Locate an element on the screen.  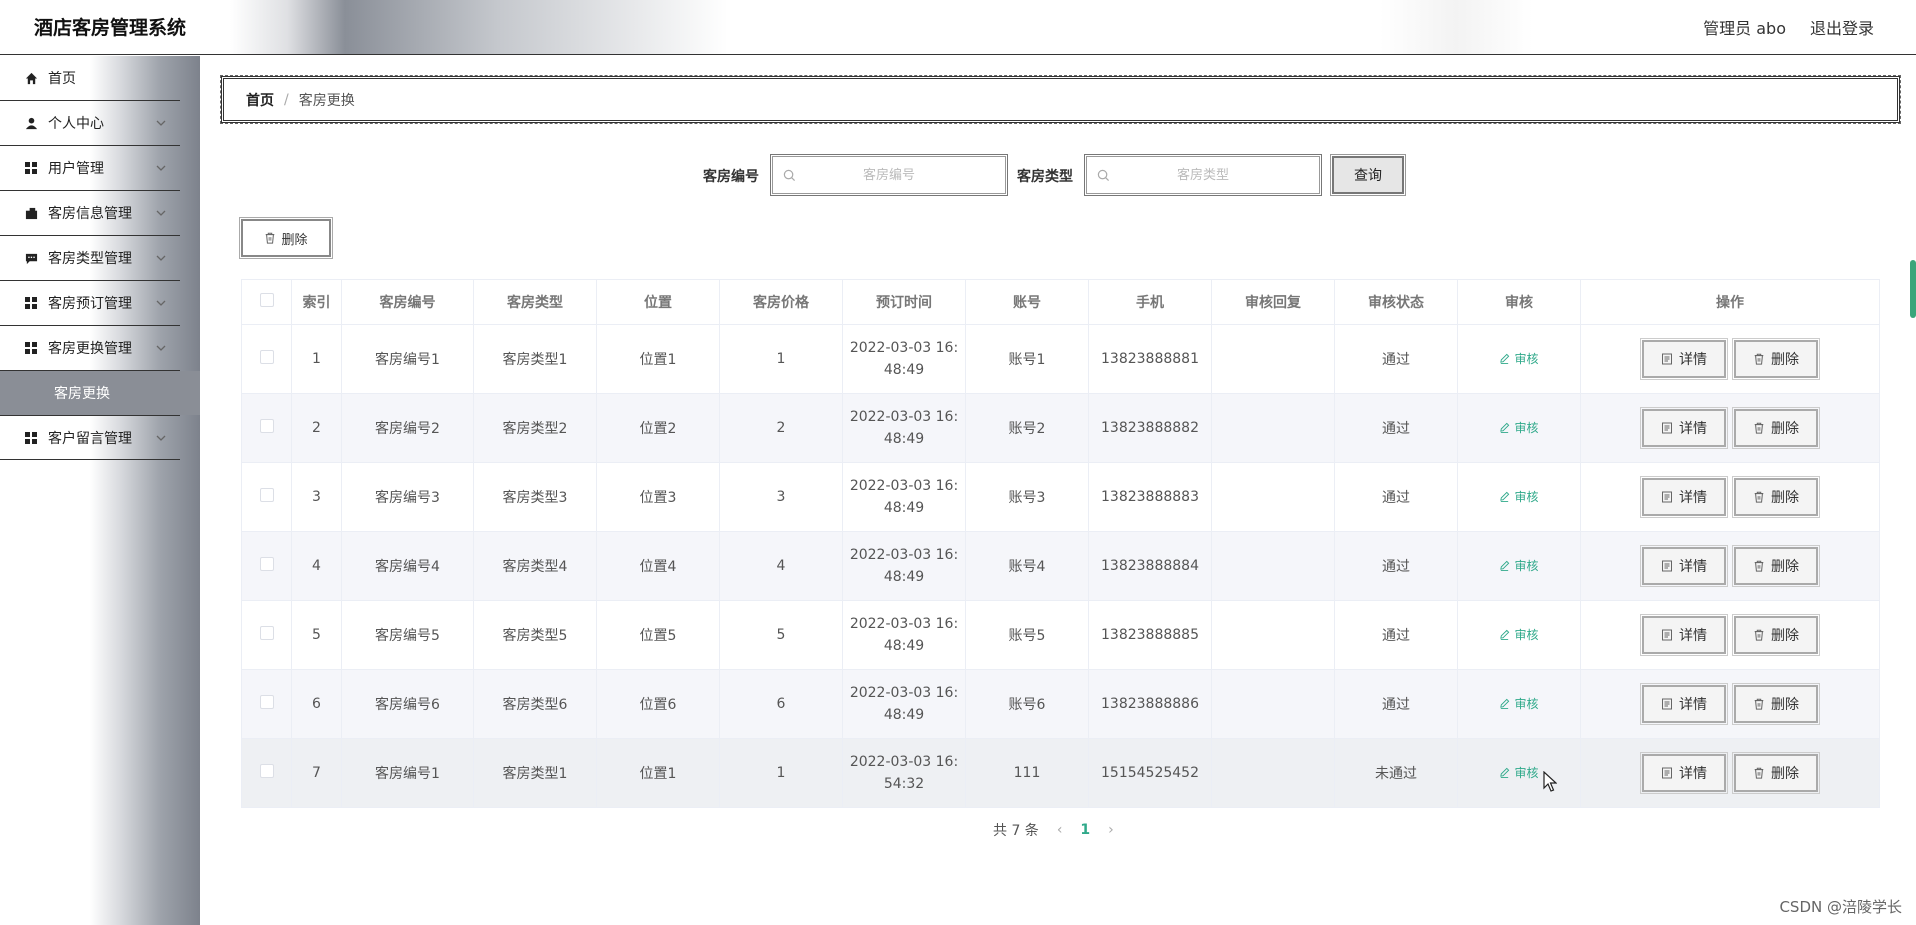
room-no-field is located at coordinates (889, 175).